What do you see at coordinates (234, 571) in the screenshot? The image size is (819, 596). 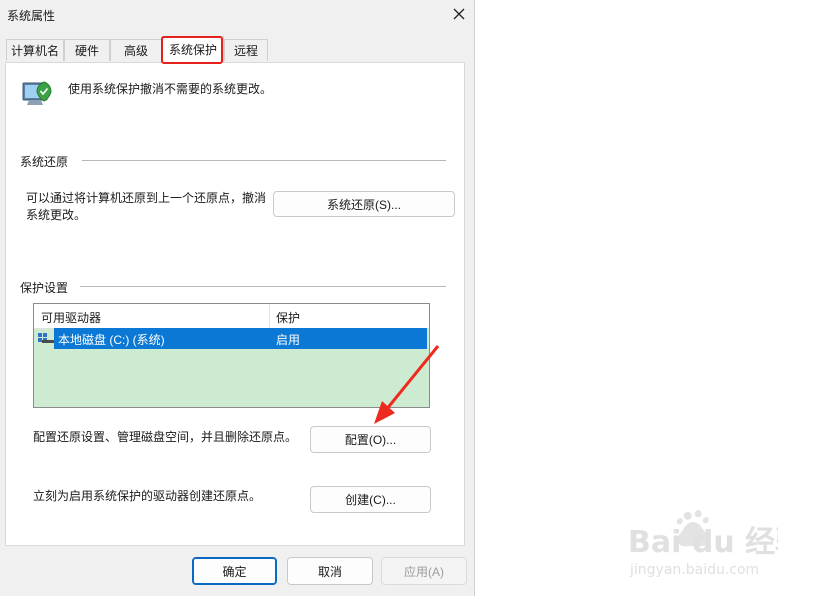 I see `ok-button: 确定` at bounding box center [234, 571].